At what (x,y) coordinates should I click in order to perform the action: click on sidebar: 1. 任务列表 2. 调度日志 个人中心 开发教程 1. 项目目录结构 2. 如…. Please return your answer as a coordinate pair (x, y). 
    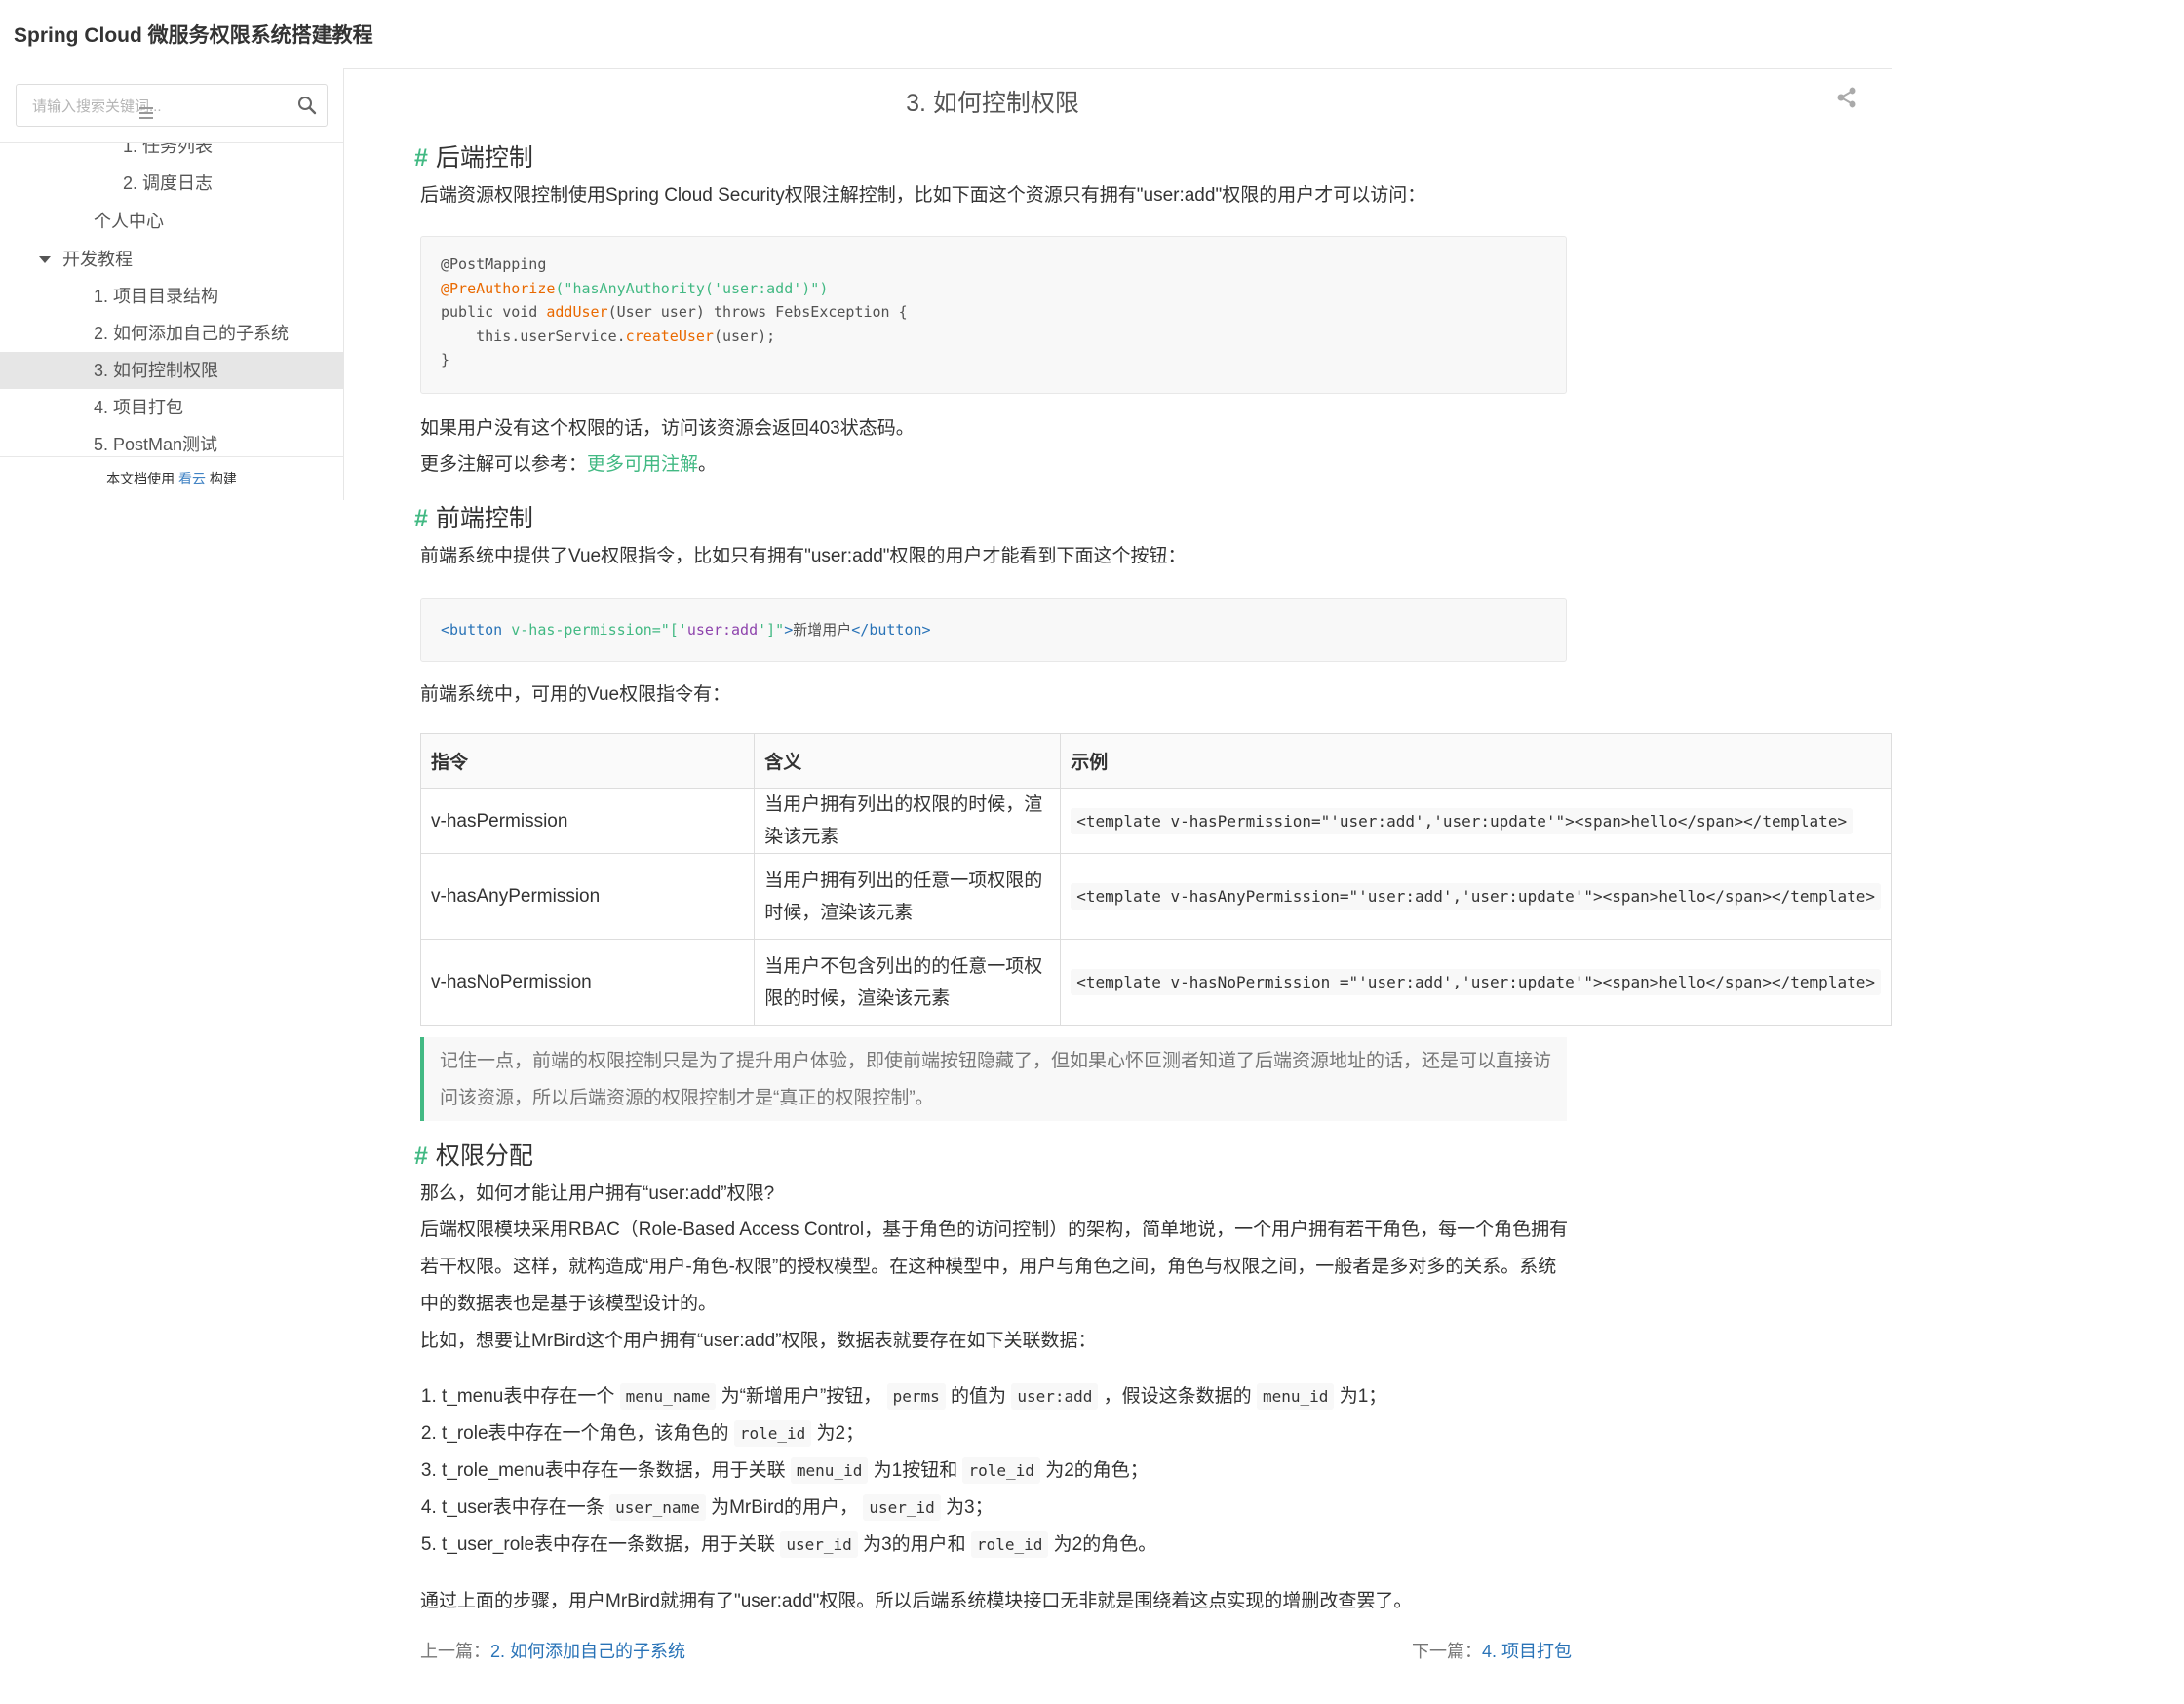
    Looking at the image, I should click on (172, 284).